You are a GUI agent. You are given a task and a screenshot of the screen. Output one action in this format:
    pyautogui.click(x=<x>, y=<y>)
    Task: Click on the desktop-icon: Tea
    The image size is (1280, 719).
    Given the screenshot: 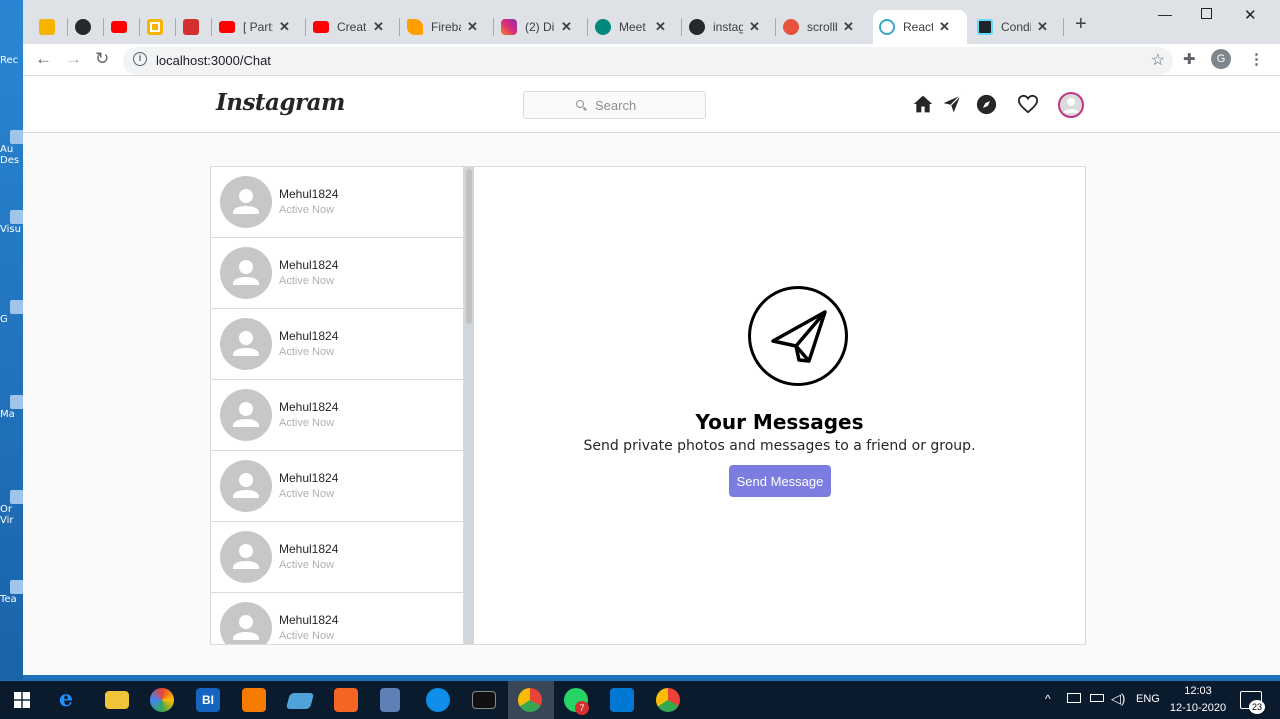 What is the action you would take?
    pyautogui.click(x=11, y=592)
    